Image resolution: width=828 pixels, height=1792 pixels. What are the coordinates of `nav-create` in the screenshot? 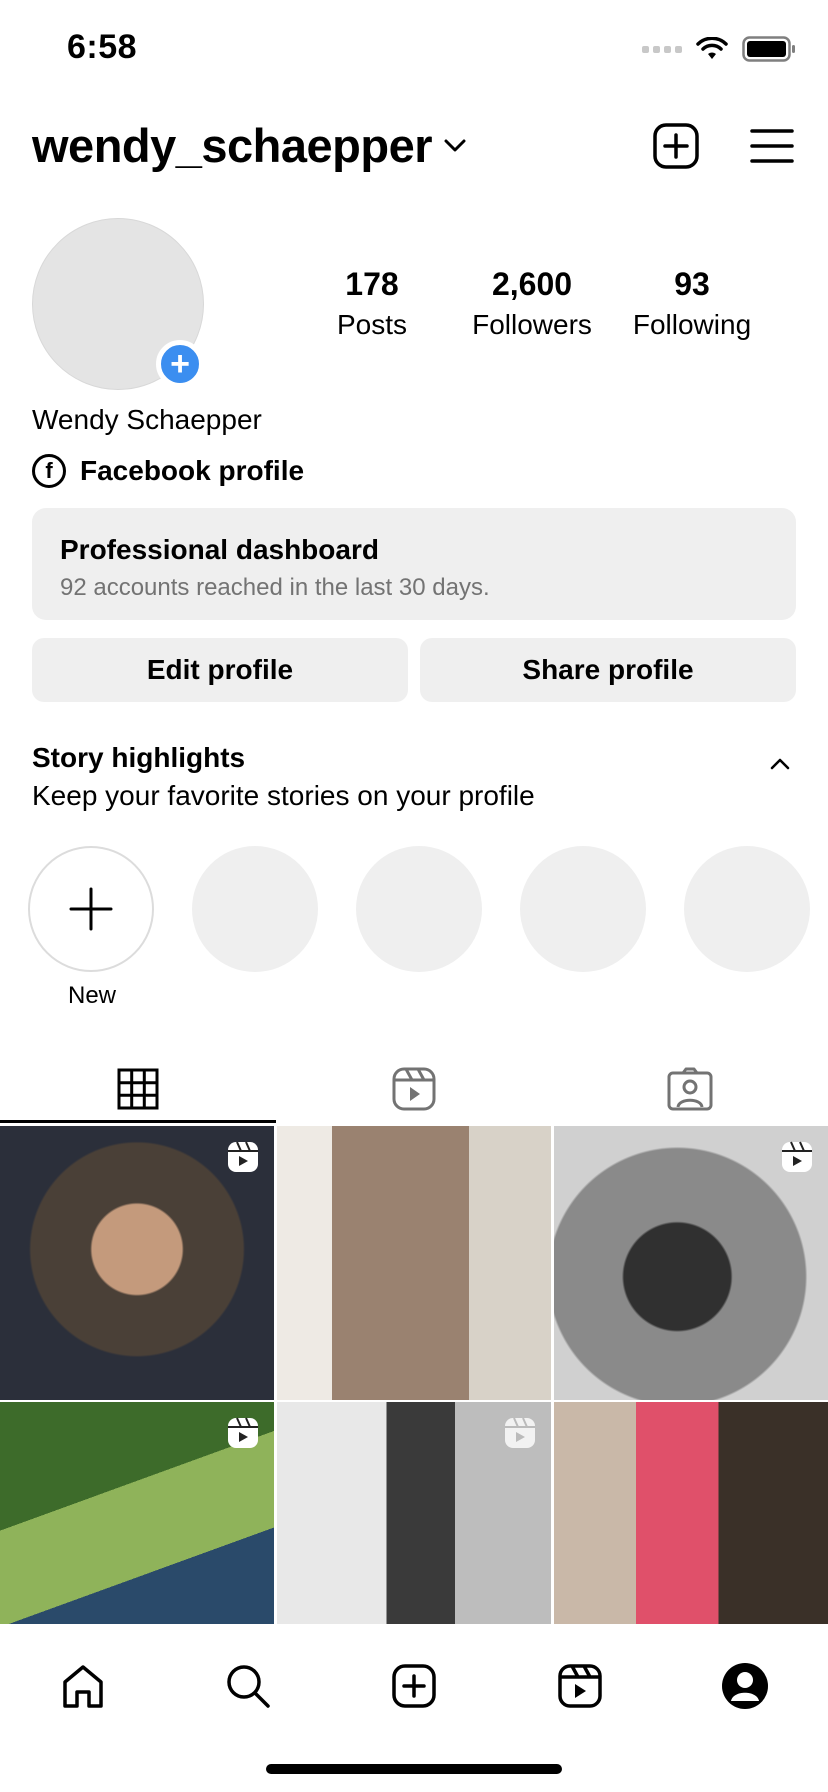 It's located at (414, 1686).